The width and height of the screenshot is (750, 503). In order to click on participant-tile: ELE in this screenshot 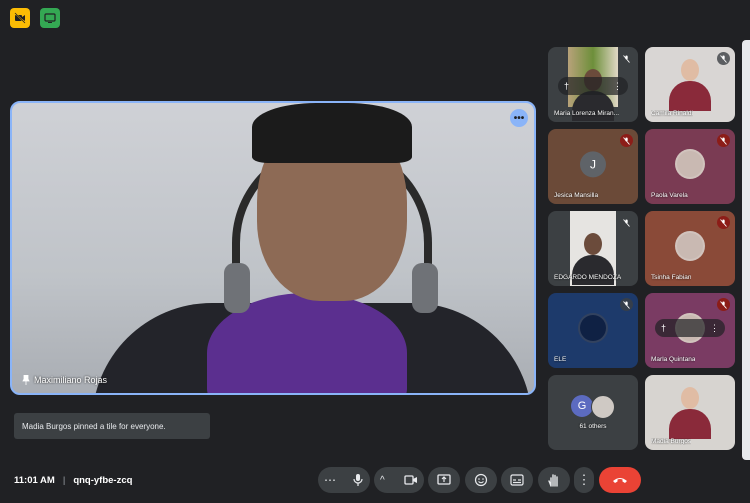, I will do `click(593, 330)`.